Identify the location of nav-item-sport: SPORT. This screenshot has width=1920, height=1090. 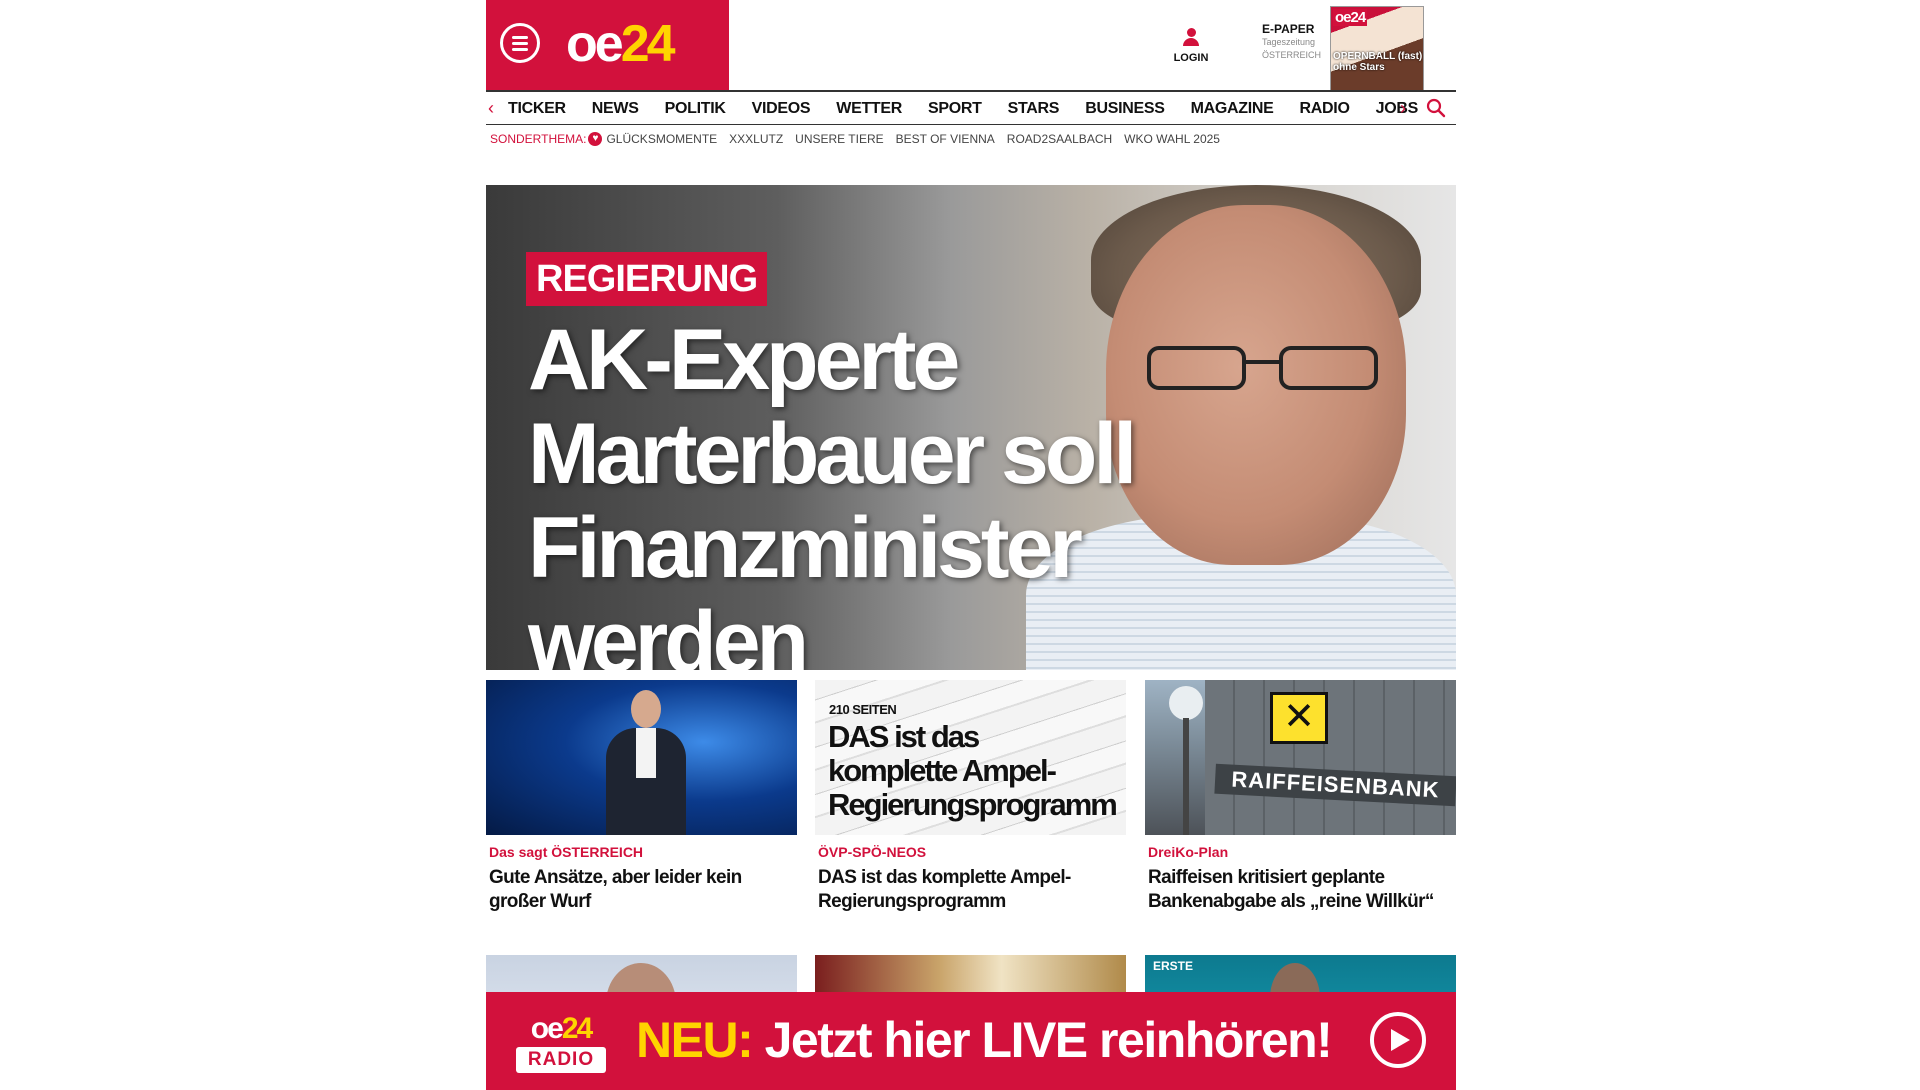
(955, 109).